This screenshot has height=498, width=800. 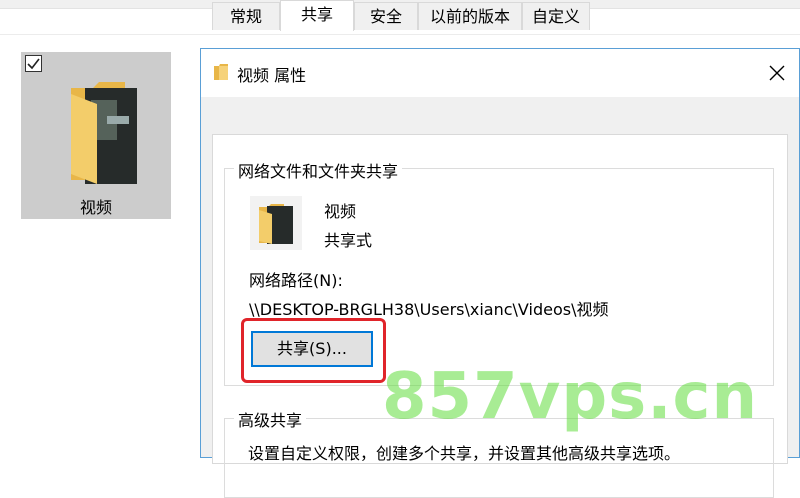 I want to click on group-title-advanced: 高级共享, so click(x=270, y=419).